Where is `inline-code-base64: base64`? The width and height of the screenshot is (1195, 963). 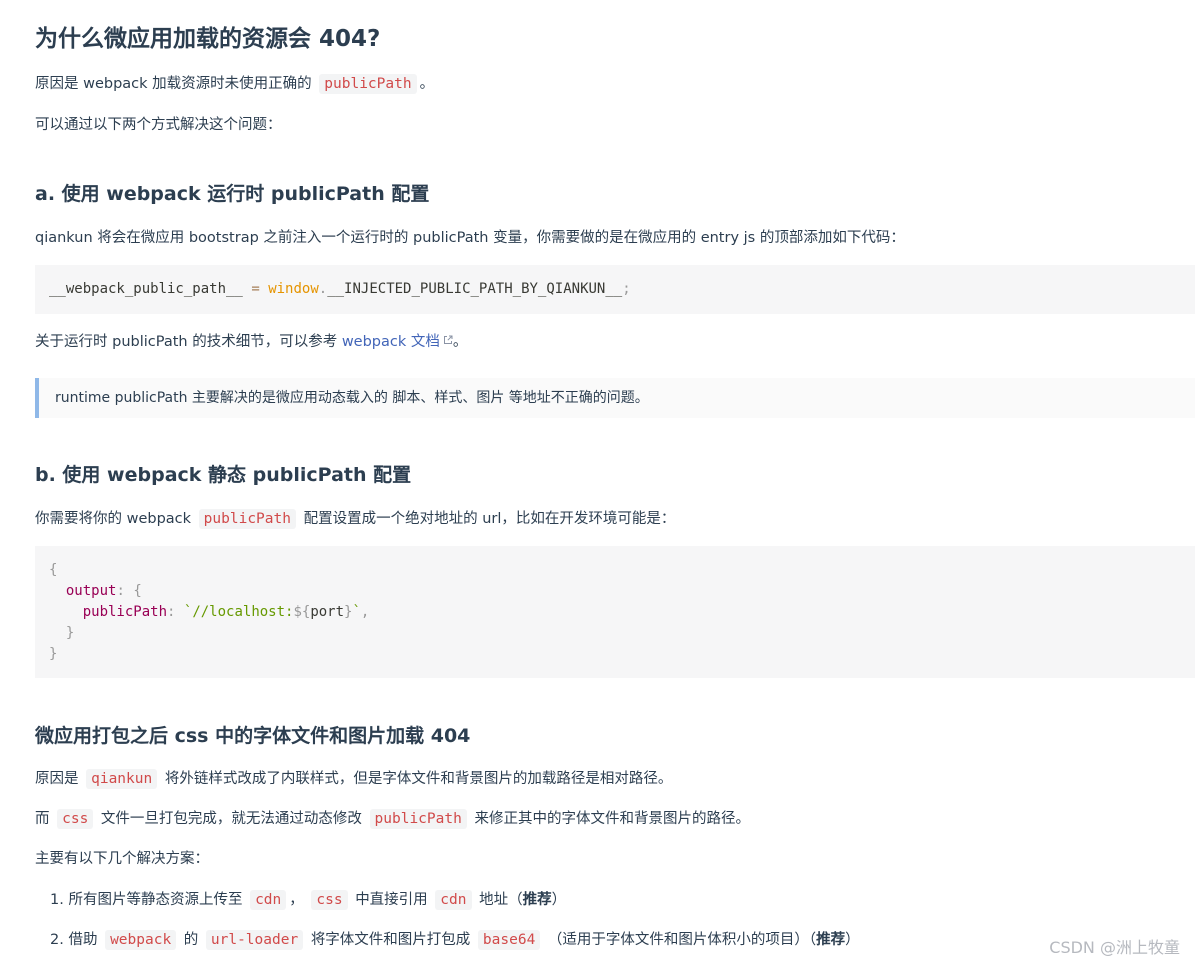 inline-code-base64: base64 is located at coordinates (509, 940).